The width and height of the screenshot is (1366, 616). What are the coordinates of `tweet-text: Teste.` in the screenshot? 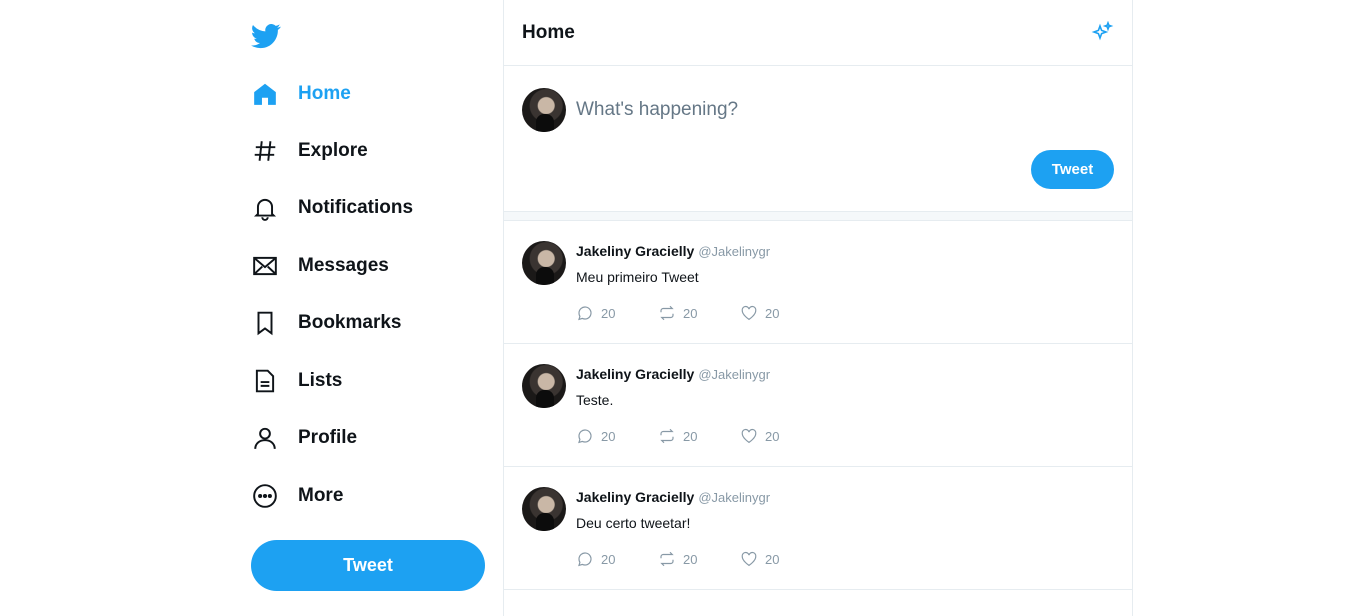 It's located at (595, 400).